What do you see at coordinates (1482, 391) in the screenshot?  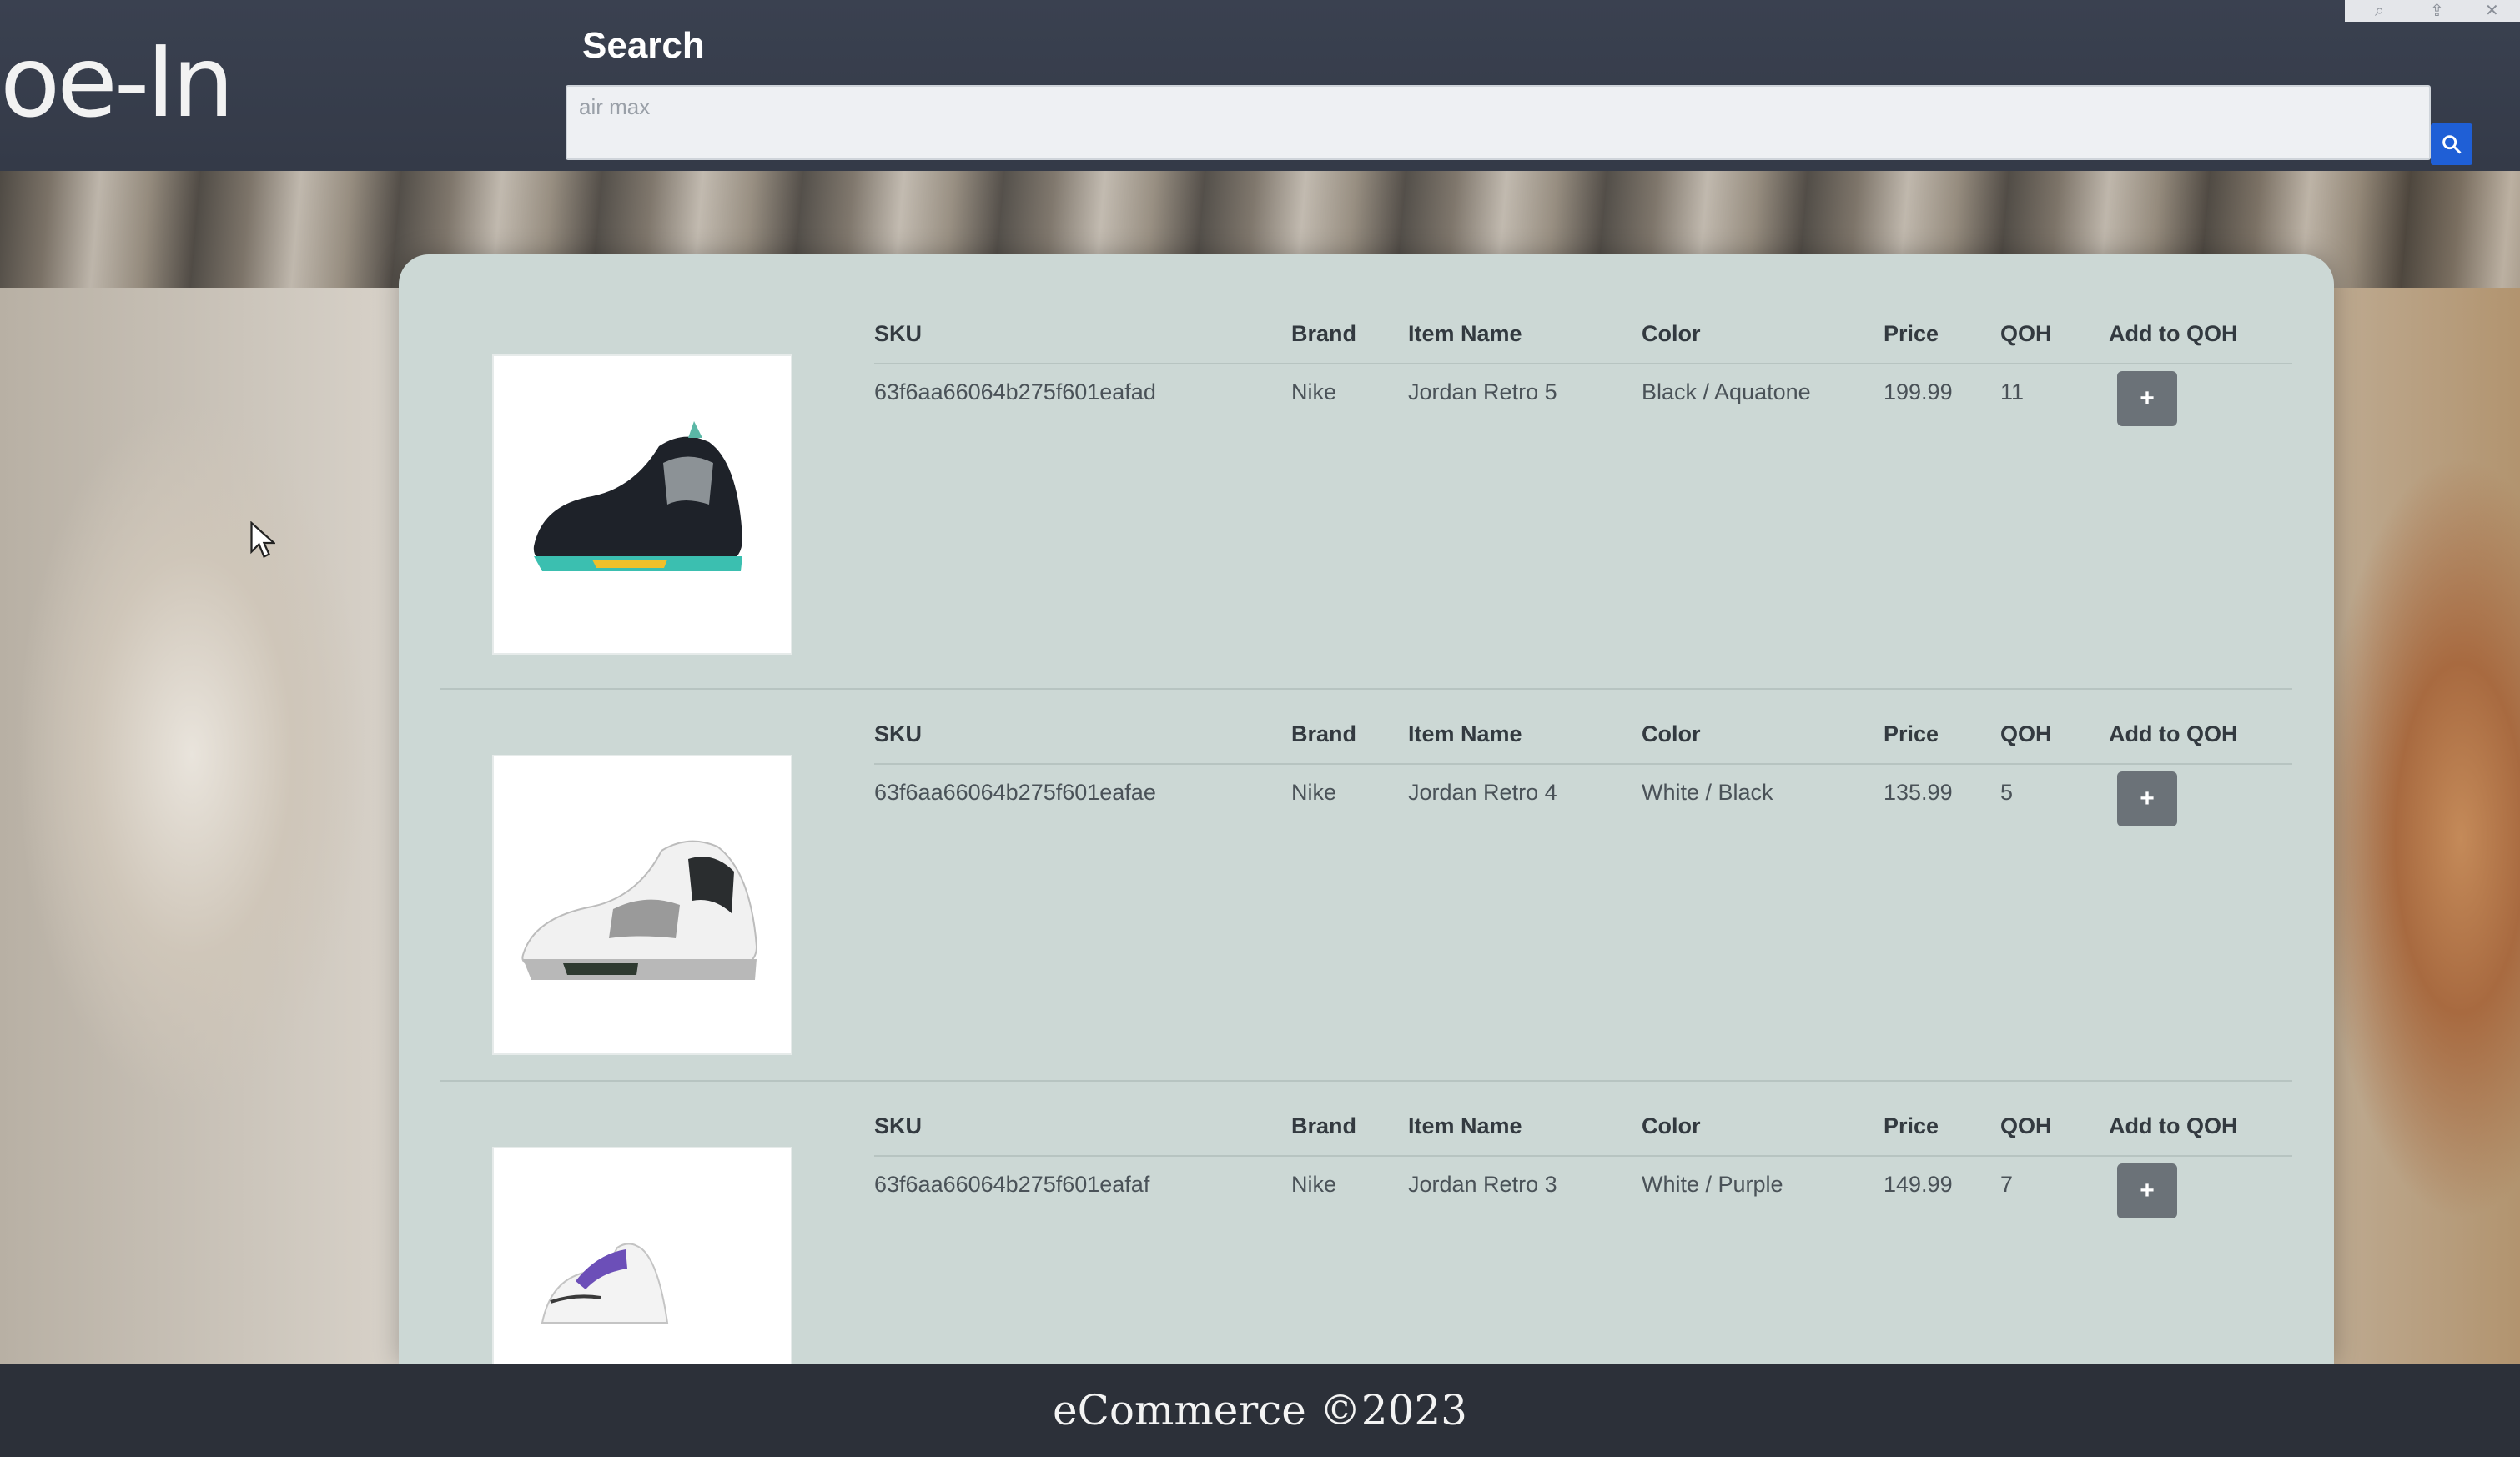 I see `product-item-name: Jordan Retro 5` at bounding box center [1482, 391].